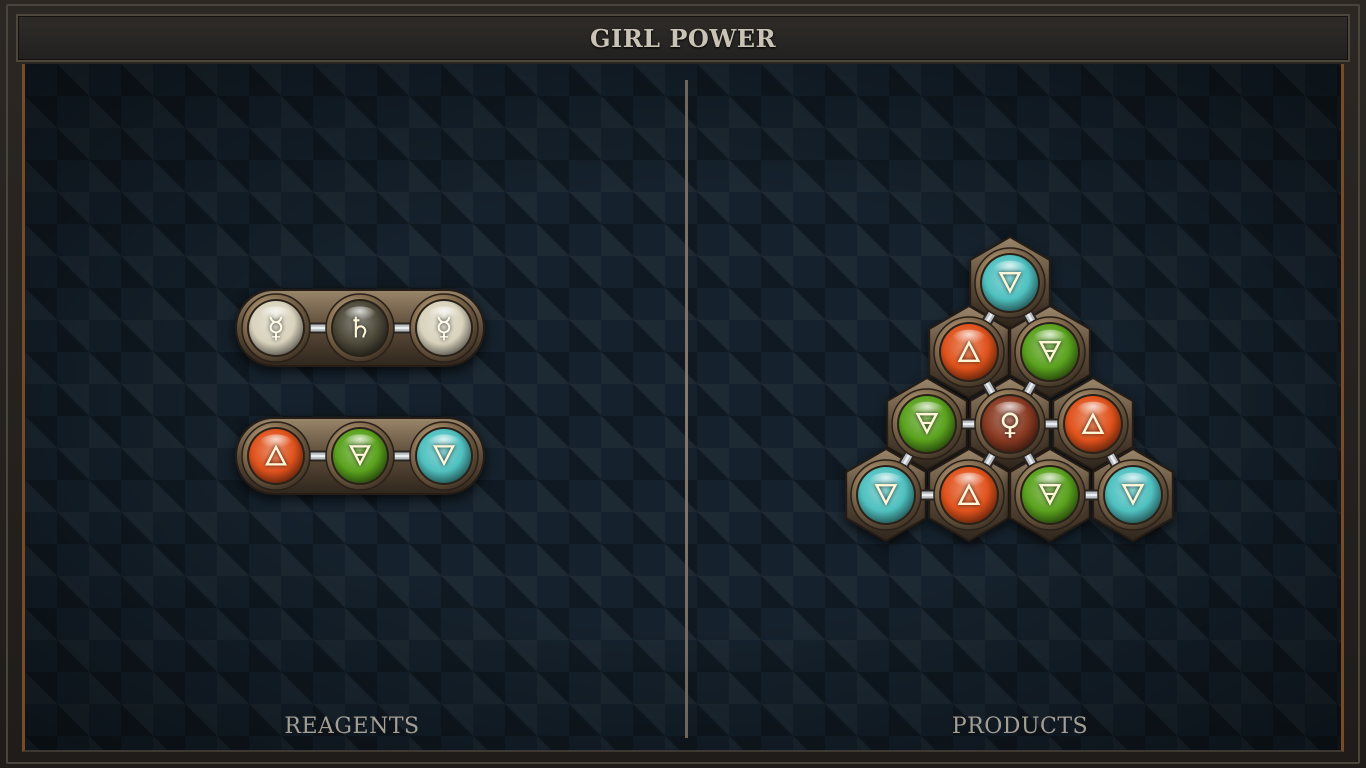 This screenshot has height=768, width=1366. I want to click on reagent-2-atom-earth: 🜃, so click(360, 456).